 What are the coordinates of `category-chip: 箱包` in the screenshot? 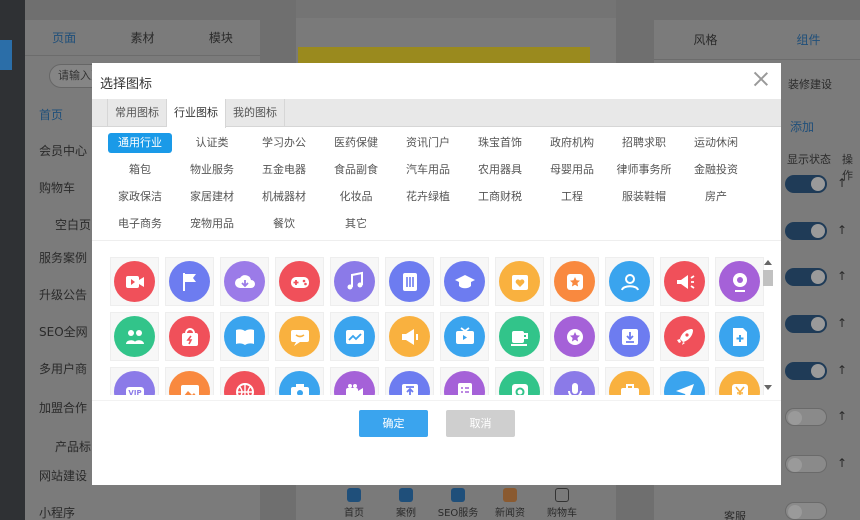 It's located at (140, 170).